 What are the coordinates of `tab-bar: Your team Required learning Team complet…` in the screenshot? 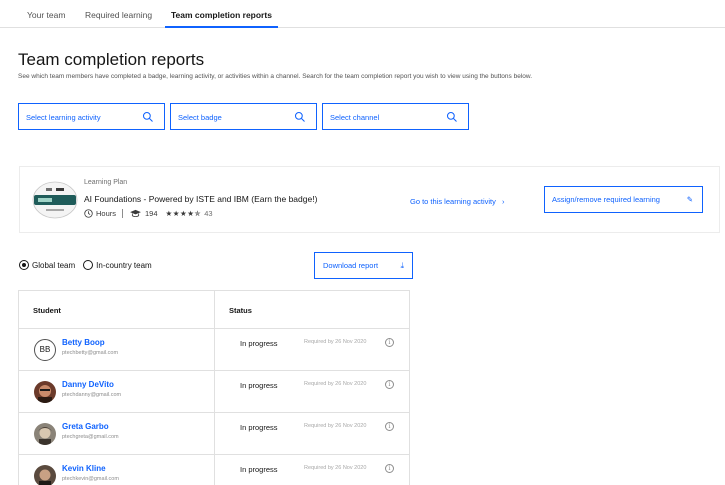 It's located at (362, 14).